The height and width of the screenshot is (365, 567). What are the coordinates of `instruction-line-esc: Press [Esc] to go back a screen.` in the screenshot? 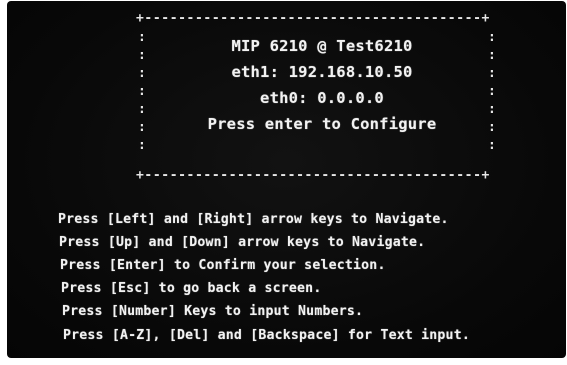 It's located at (191, 288).